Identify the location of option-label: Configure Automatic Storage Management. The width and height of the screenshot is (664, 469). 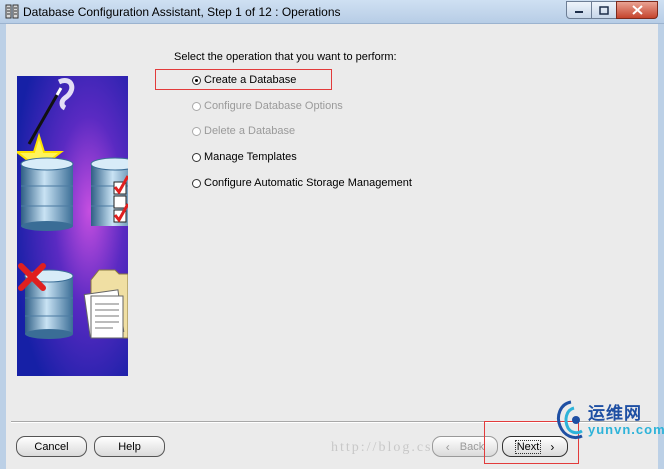
(308, 183).